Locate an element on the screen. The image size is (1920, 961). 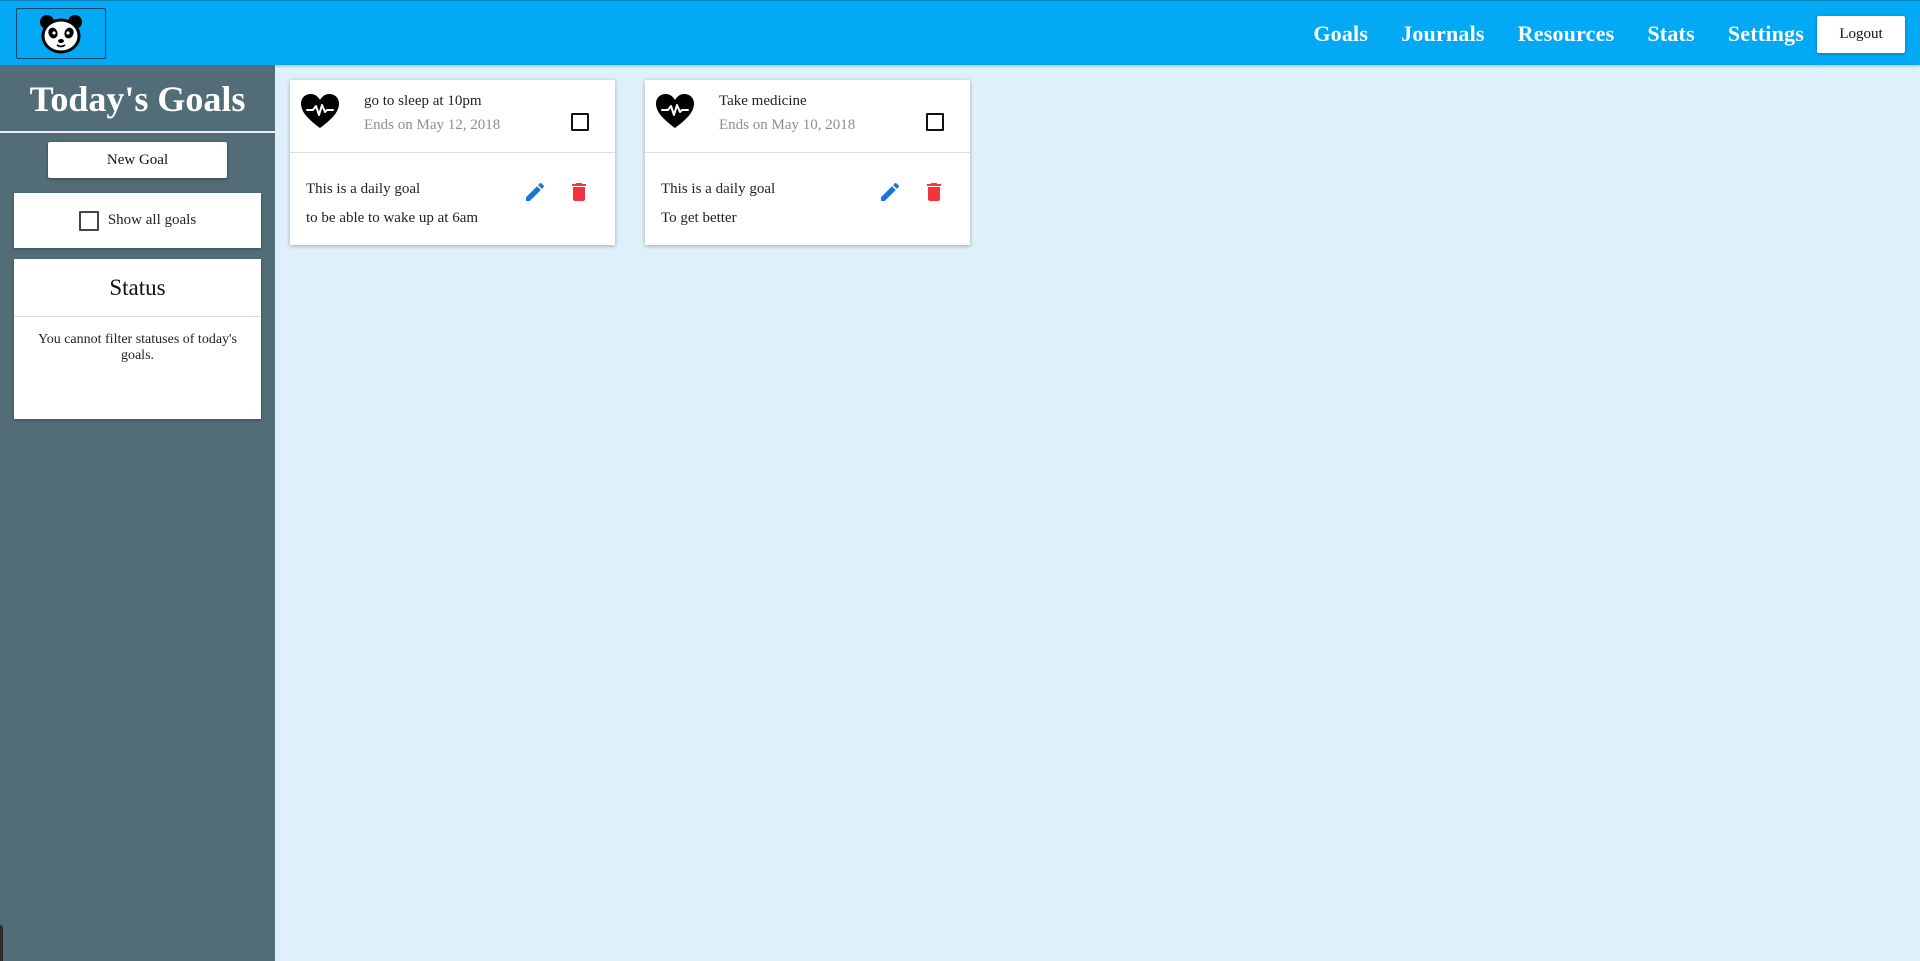
goal-card-body: This is a daily goal To get better is located at coordinates (807, 198).